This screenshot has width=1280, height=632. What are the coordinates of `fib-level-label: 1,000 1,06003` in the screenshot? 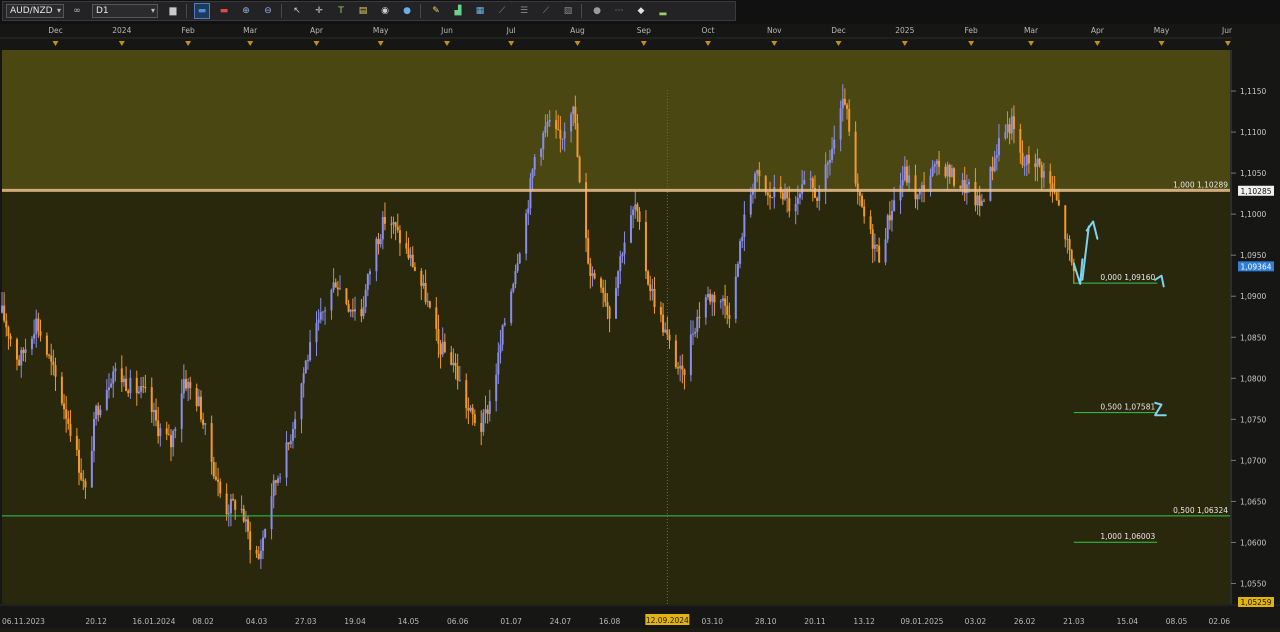 It's located at (1127, 536).